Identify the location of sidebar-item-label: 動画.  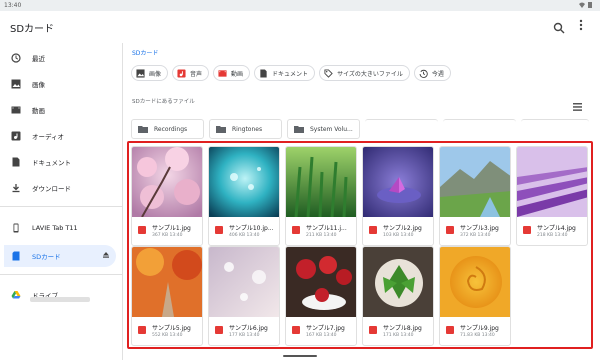
(38, 111).